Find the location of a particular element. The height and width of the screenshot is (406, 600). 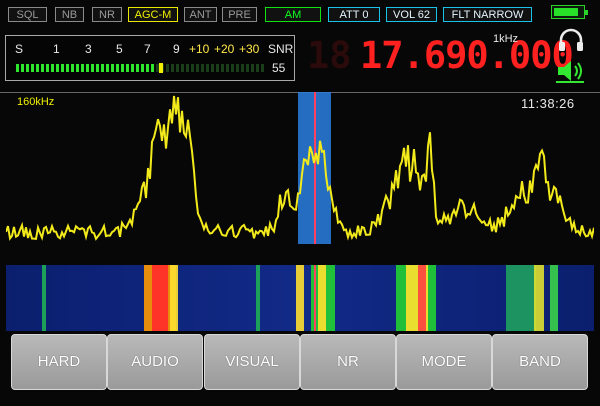

s-meter-scale-plus30: +30 is located at coordinates (249, 49).